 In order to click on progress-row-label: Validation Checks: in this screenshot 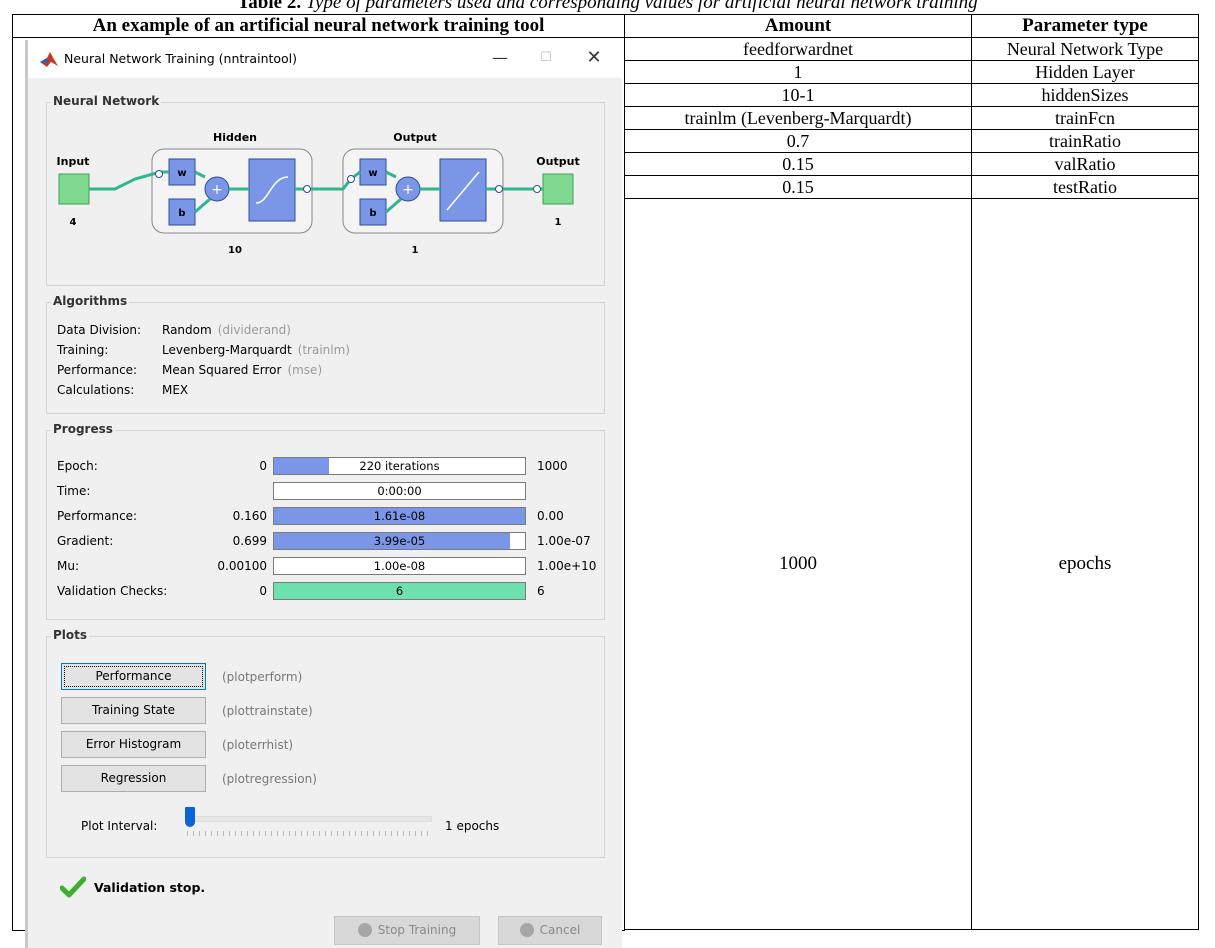, I will do `click(112, 591)`.